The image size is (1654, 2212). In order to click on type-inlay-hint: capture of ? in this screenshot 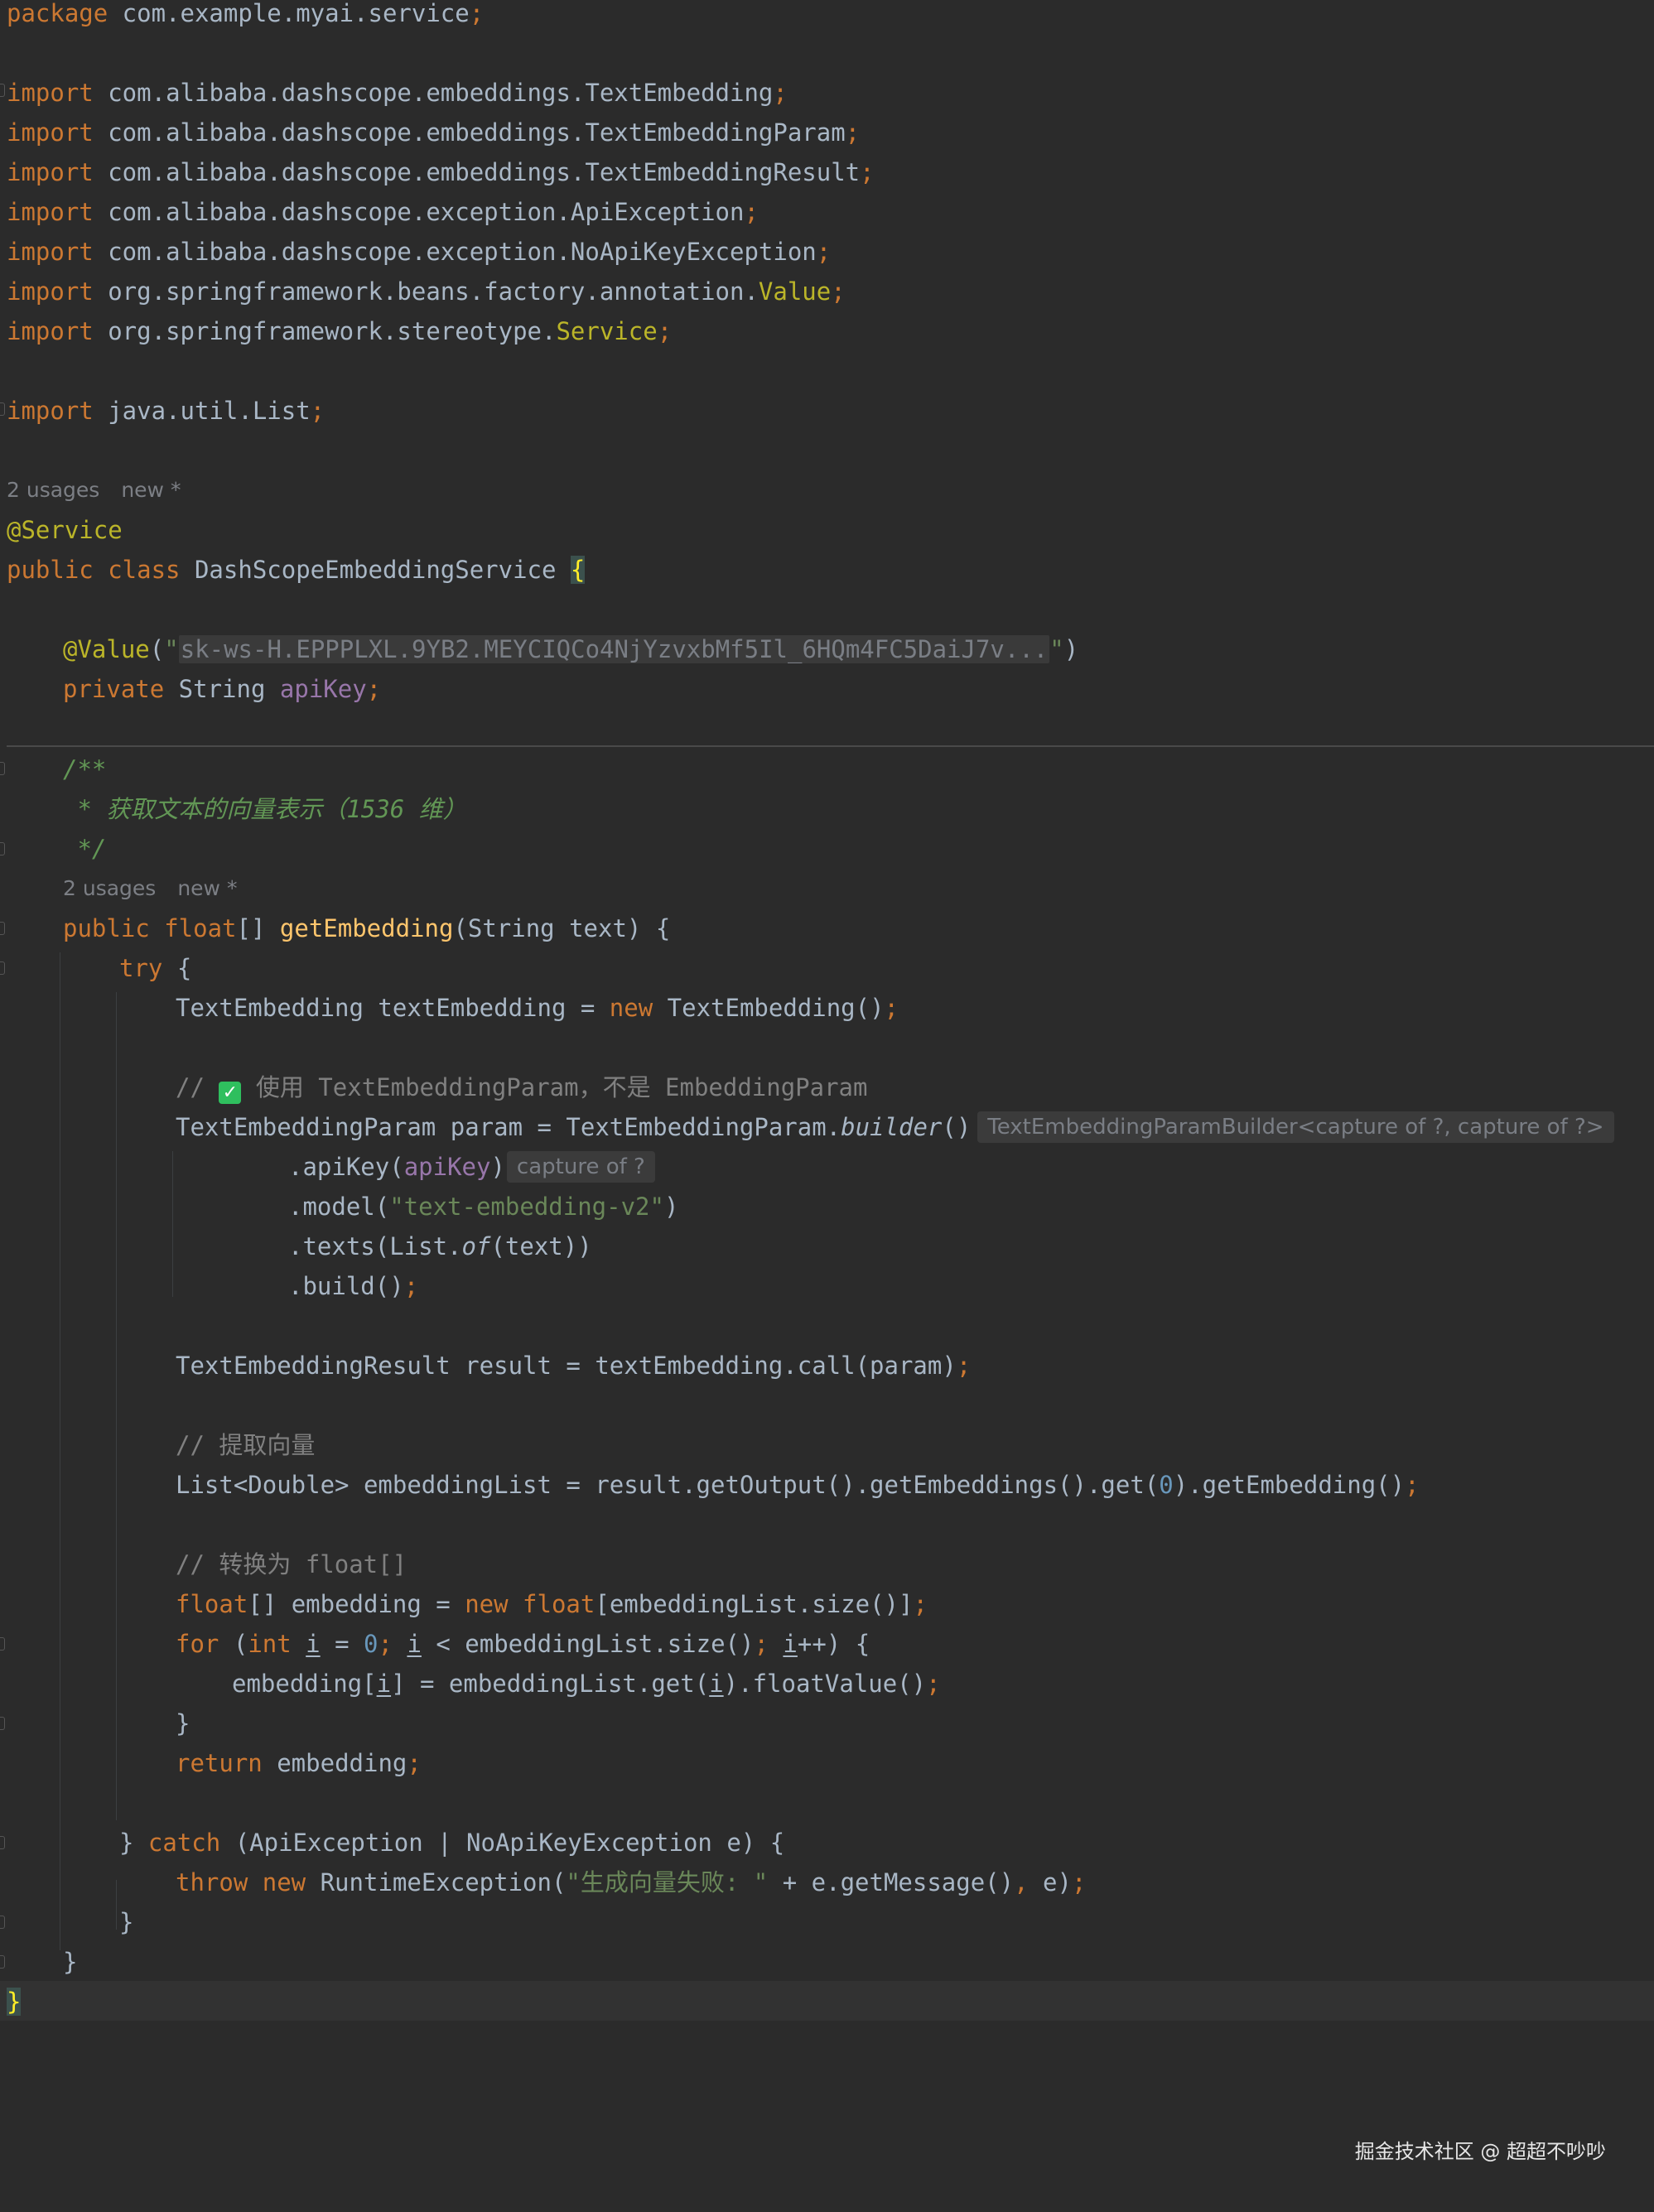, I will do `click(580, 1167)`.